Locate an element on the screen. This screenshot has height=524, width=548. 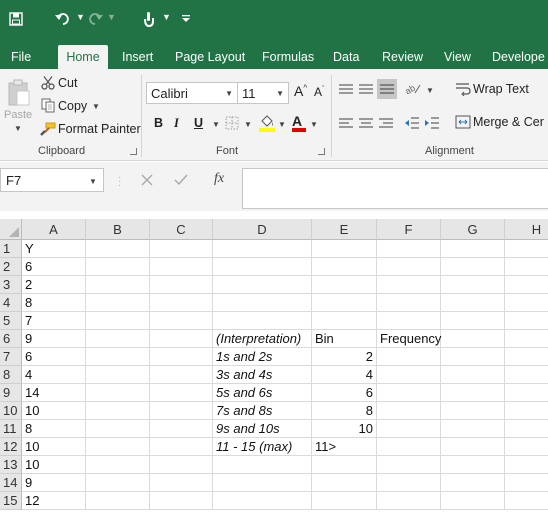
row-header-12: 12 is located at coordinates (11, 447).